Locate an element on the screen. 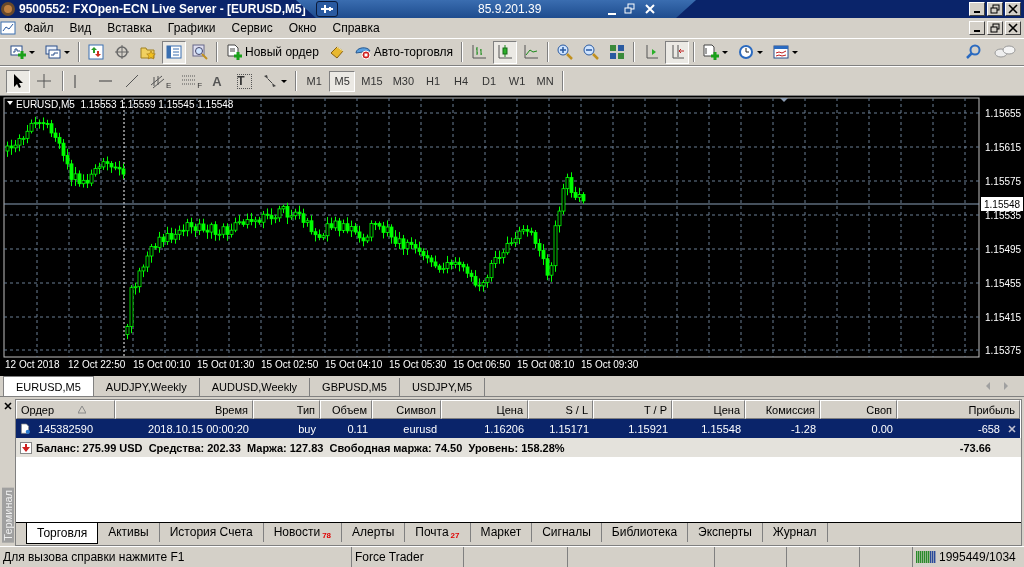 This screenshot has height=567, width=1024. timeframe-button: W1 is located at coordinates (517, 81).